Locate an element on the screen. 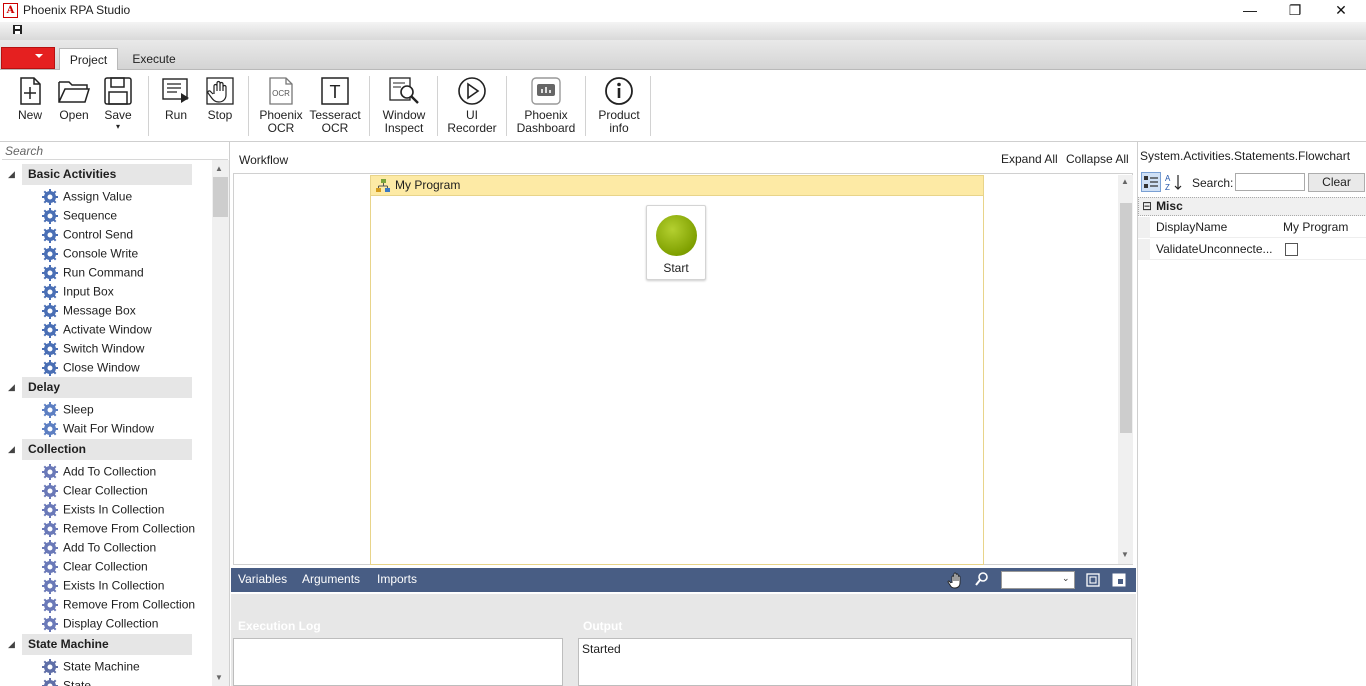 The width and height of the screenshot is (1366, 686). window-inspect-button: Window Inspect is located at coordinates (404, 107).